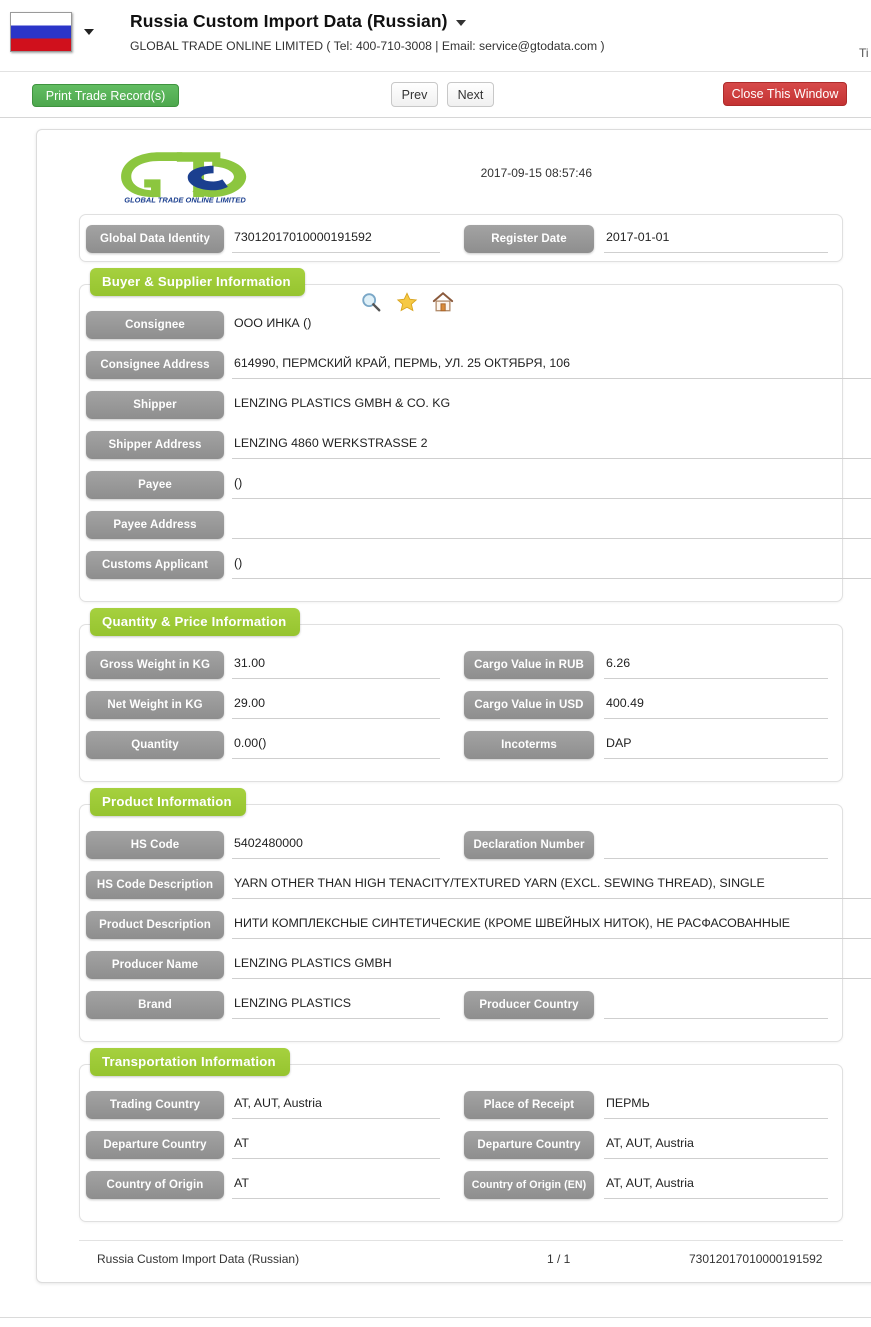  I want to click on payee-address-value, so click(551, 526).